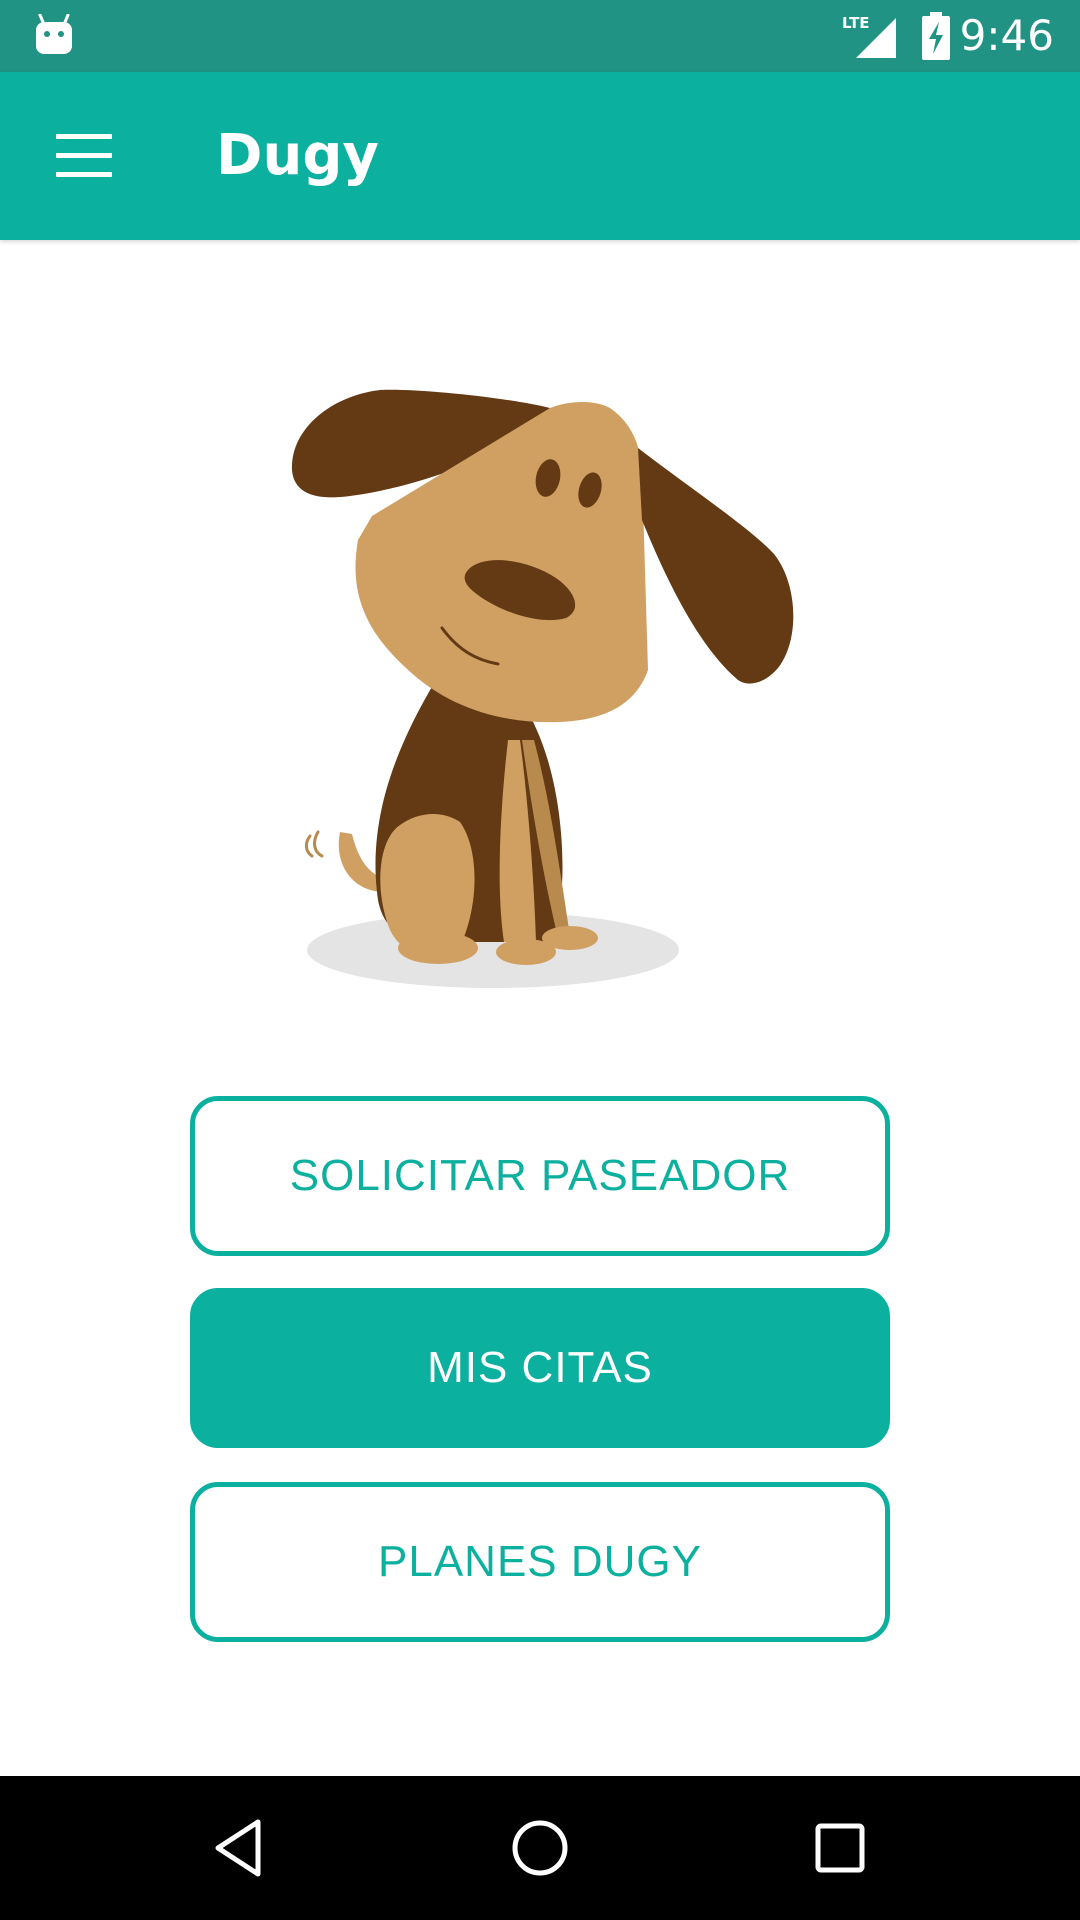  I want to click on dugy-plans-label: PLANES DUGY, so click(540, 1561).